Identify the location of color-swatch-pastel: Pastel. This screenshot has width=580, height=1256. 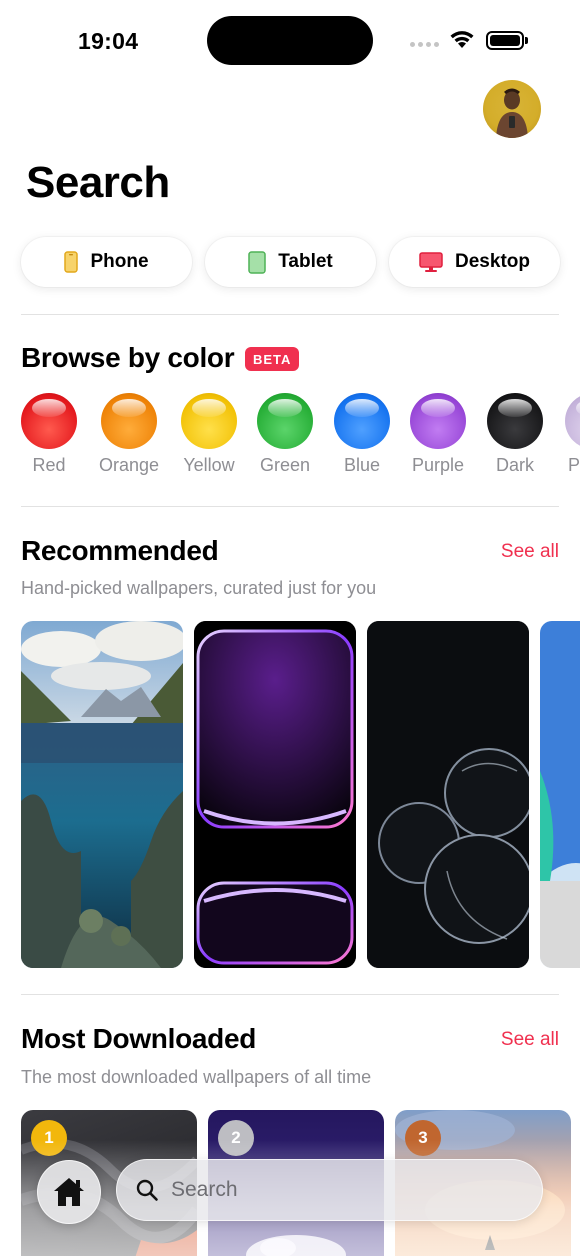
(564, 434).